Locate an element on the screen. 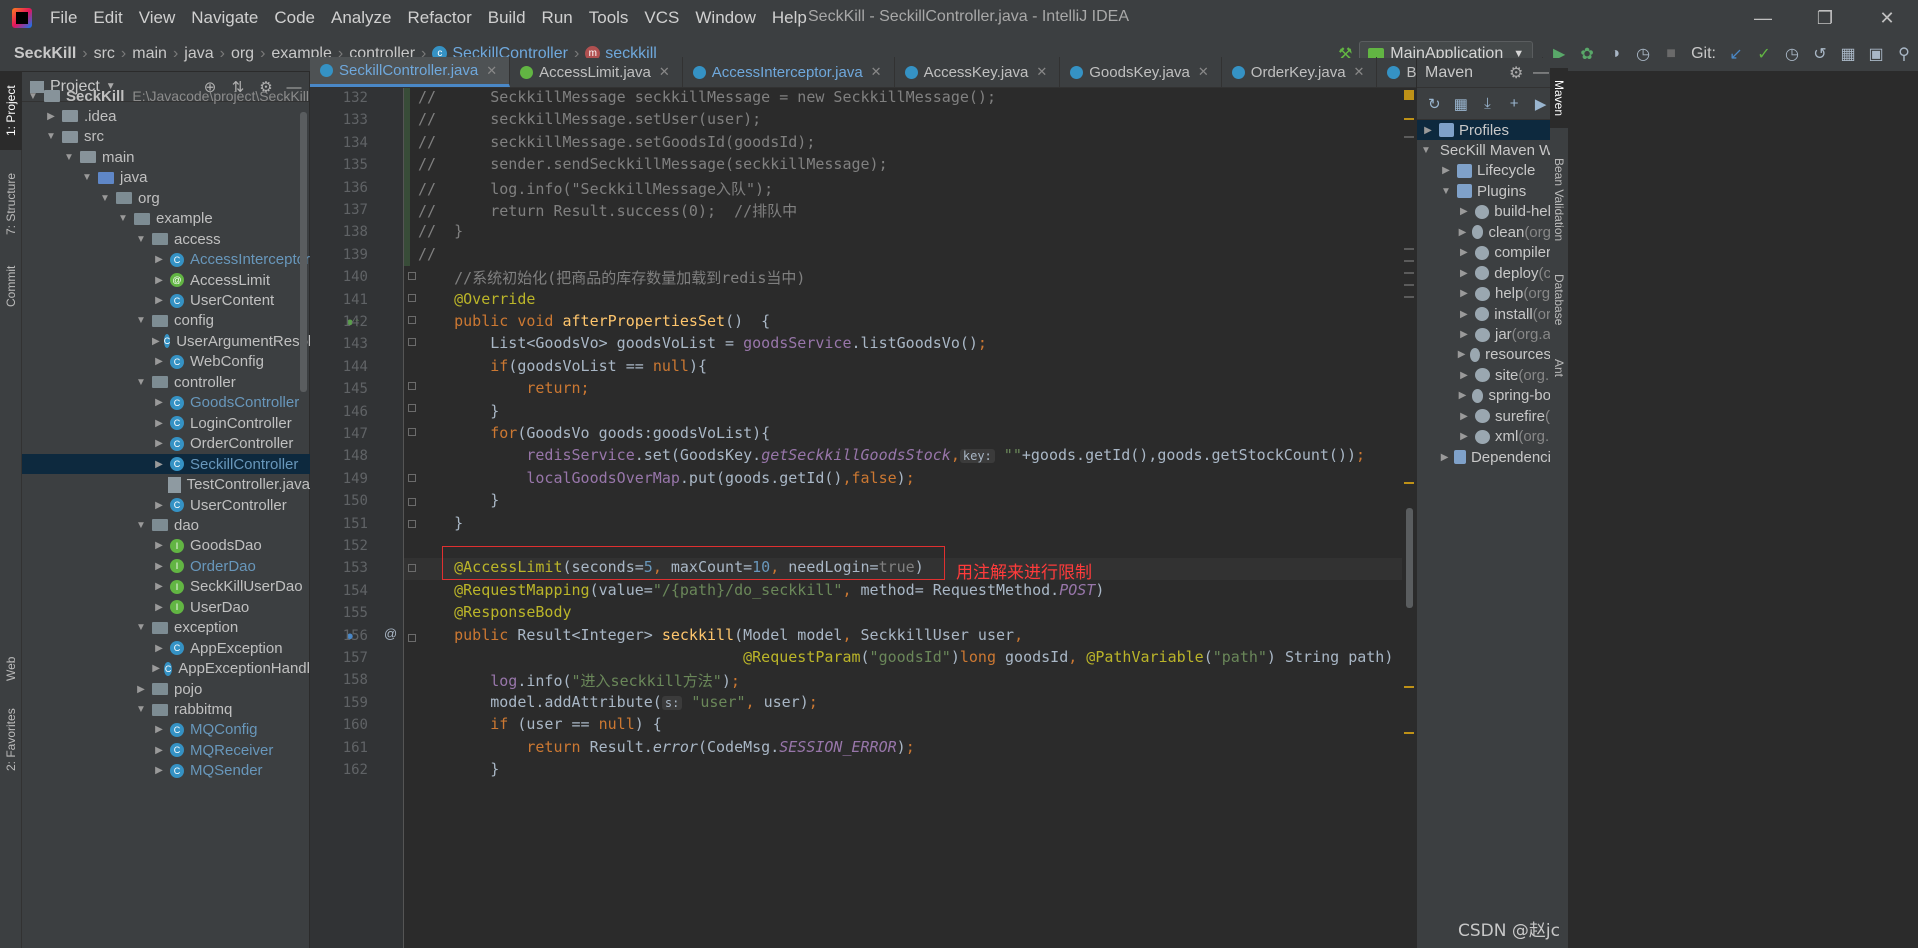 The height and width of the screenshot is (948, 1918). restore-icon: ❐ is located at coordinates (1825, 18).